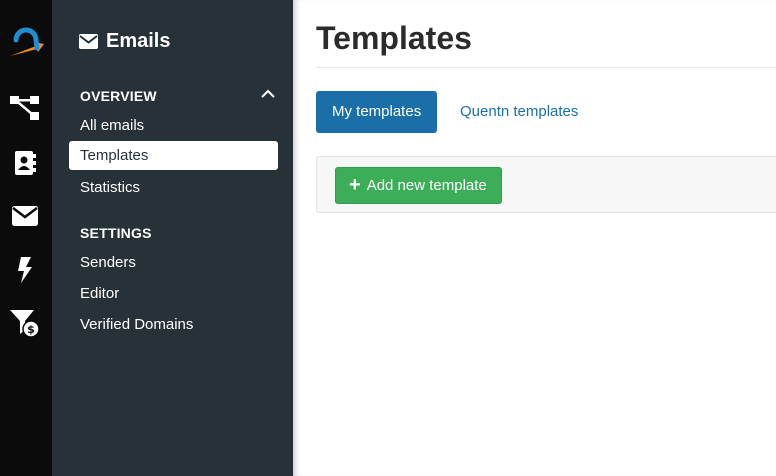 The width and height of the screenshot is (776, 476). Describe the element at coordinates (355, 184) in the screenshot. I see `plus-icon: +` at that location.